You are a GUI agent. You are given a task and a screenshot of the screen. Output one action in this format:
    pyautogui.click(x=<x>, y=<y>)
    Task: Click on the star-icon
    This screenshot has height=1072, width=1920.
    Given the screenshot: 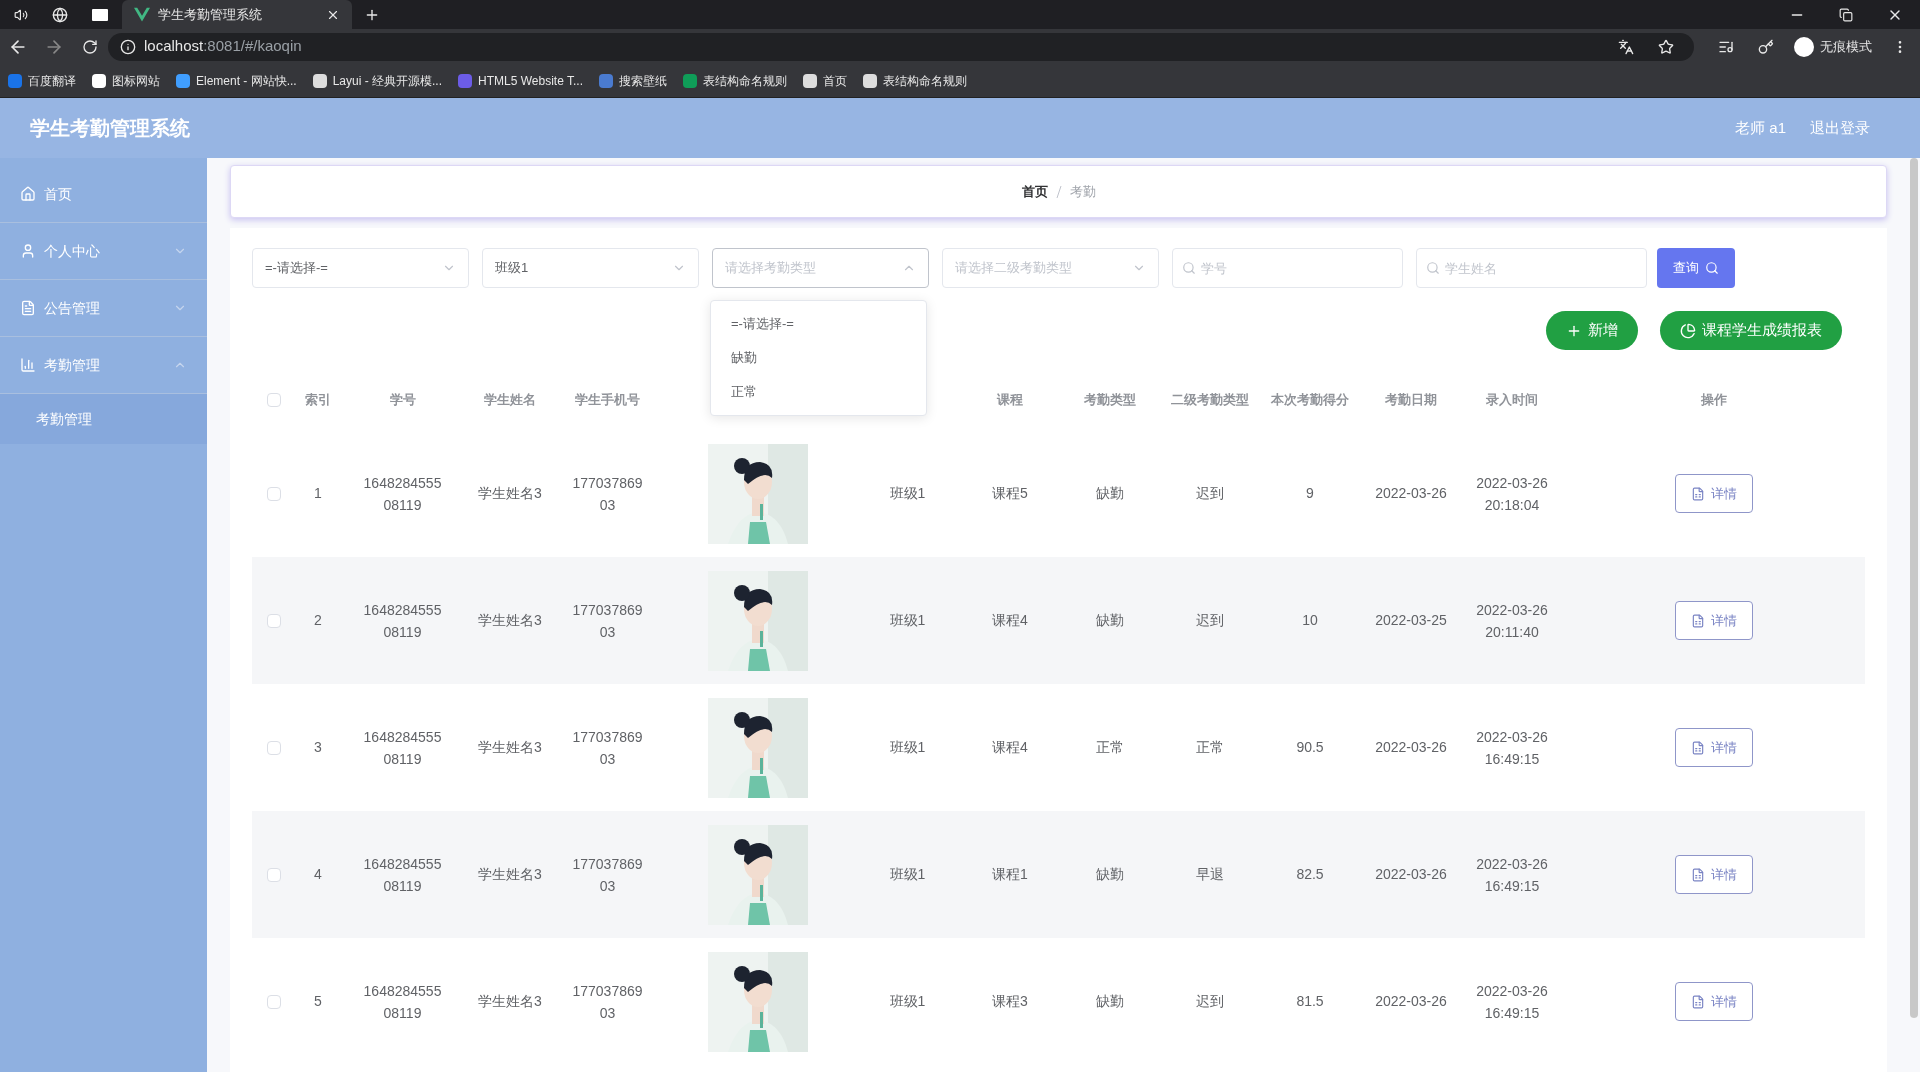 What is the action you would take?
    pyautogui.click(x=1666, y=46)
    